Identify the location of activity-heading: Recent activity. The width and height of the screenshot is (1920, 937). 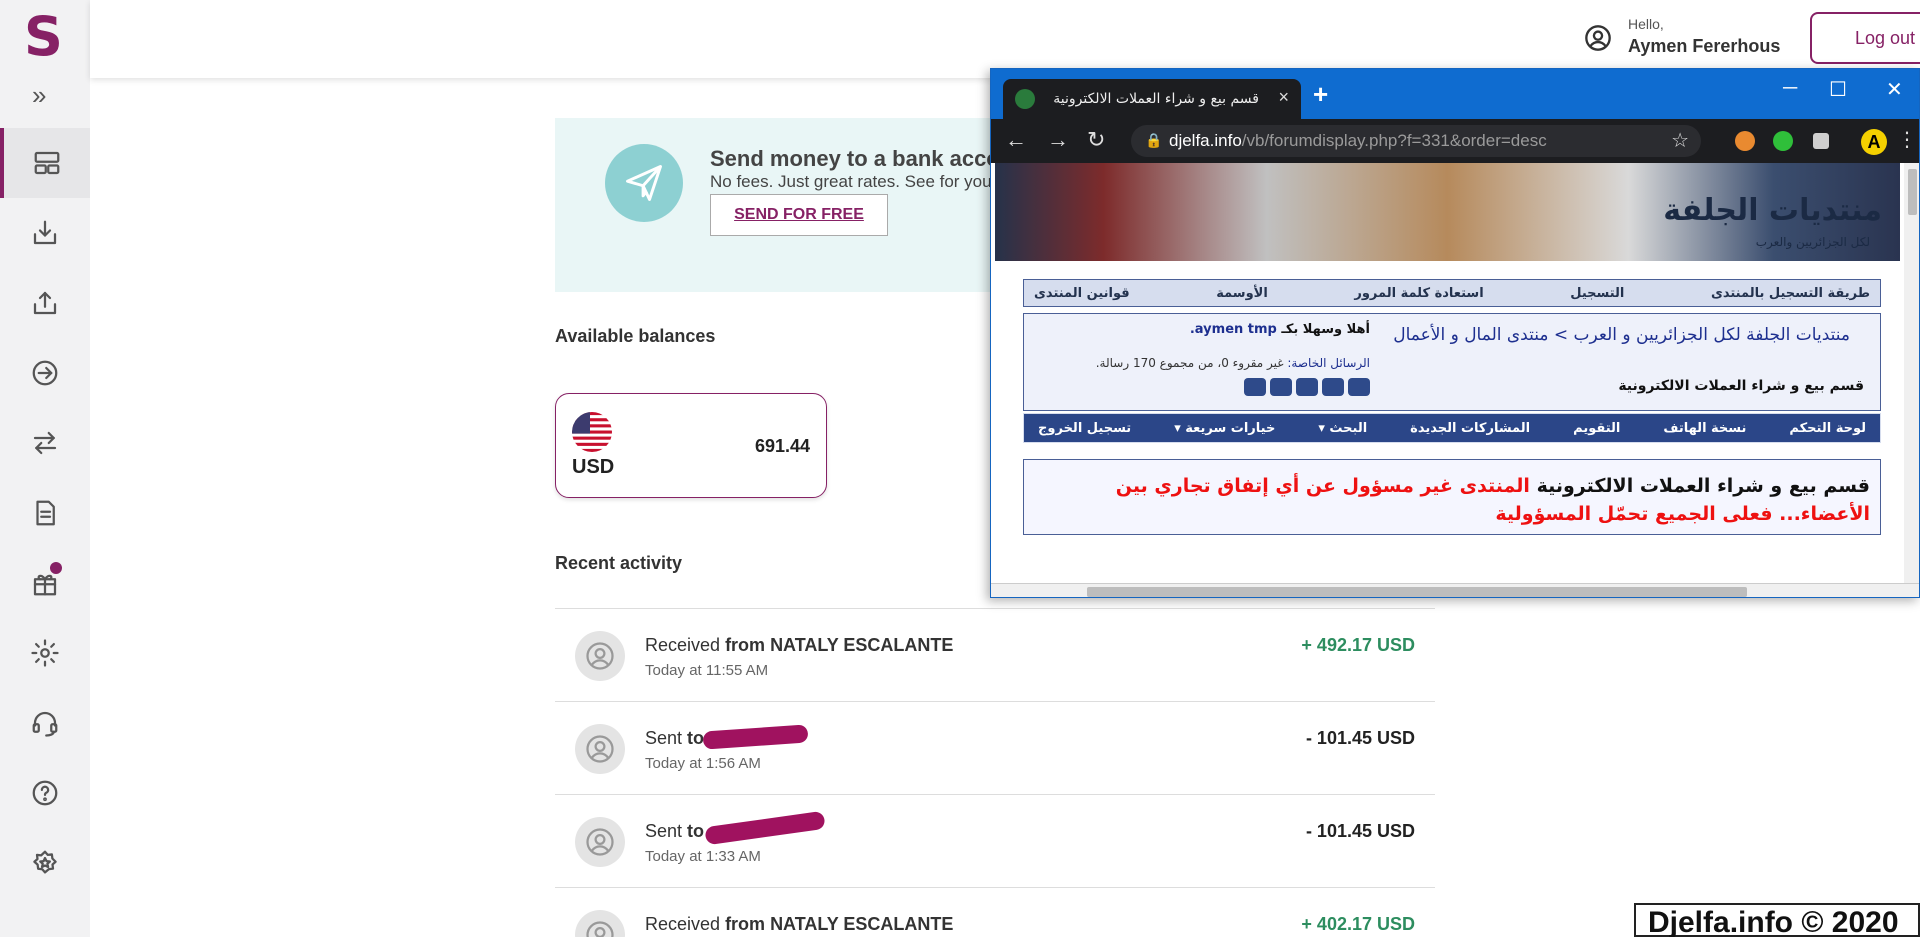
(619, 563).